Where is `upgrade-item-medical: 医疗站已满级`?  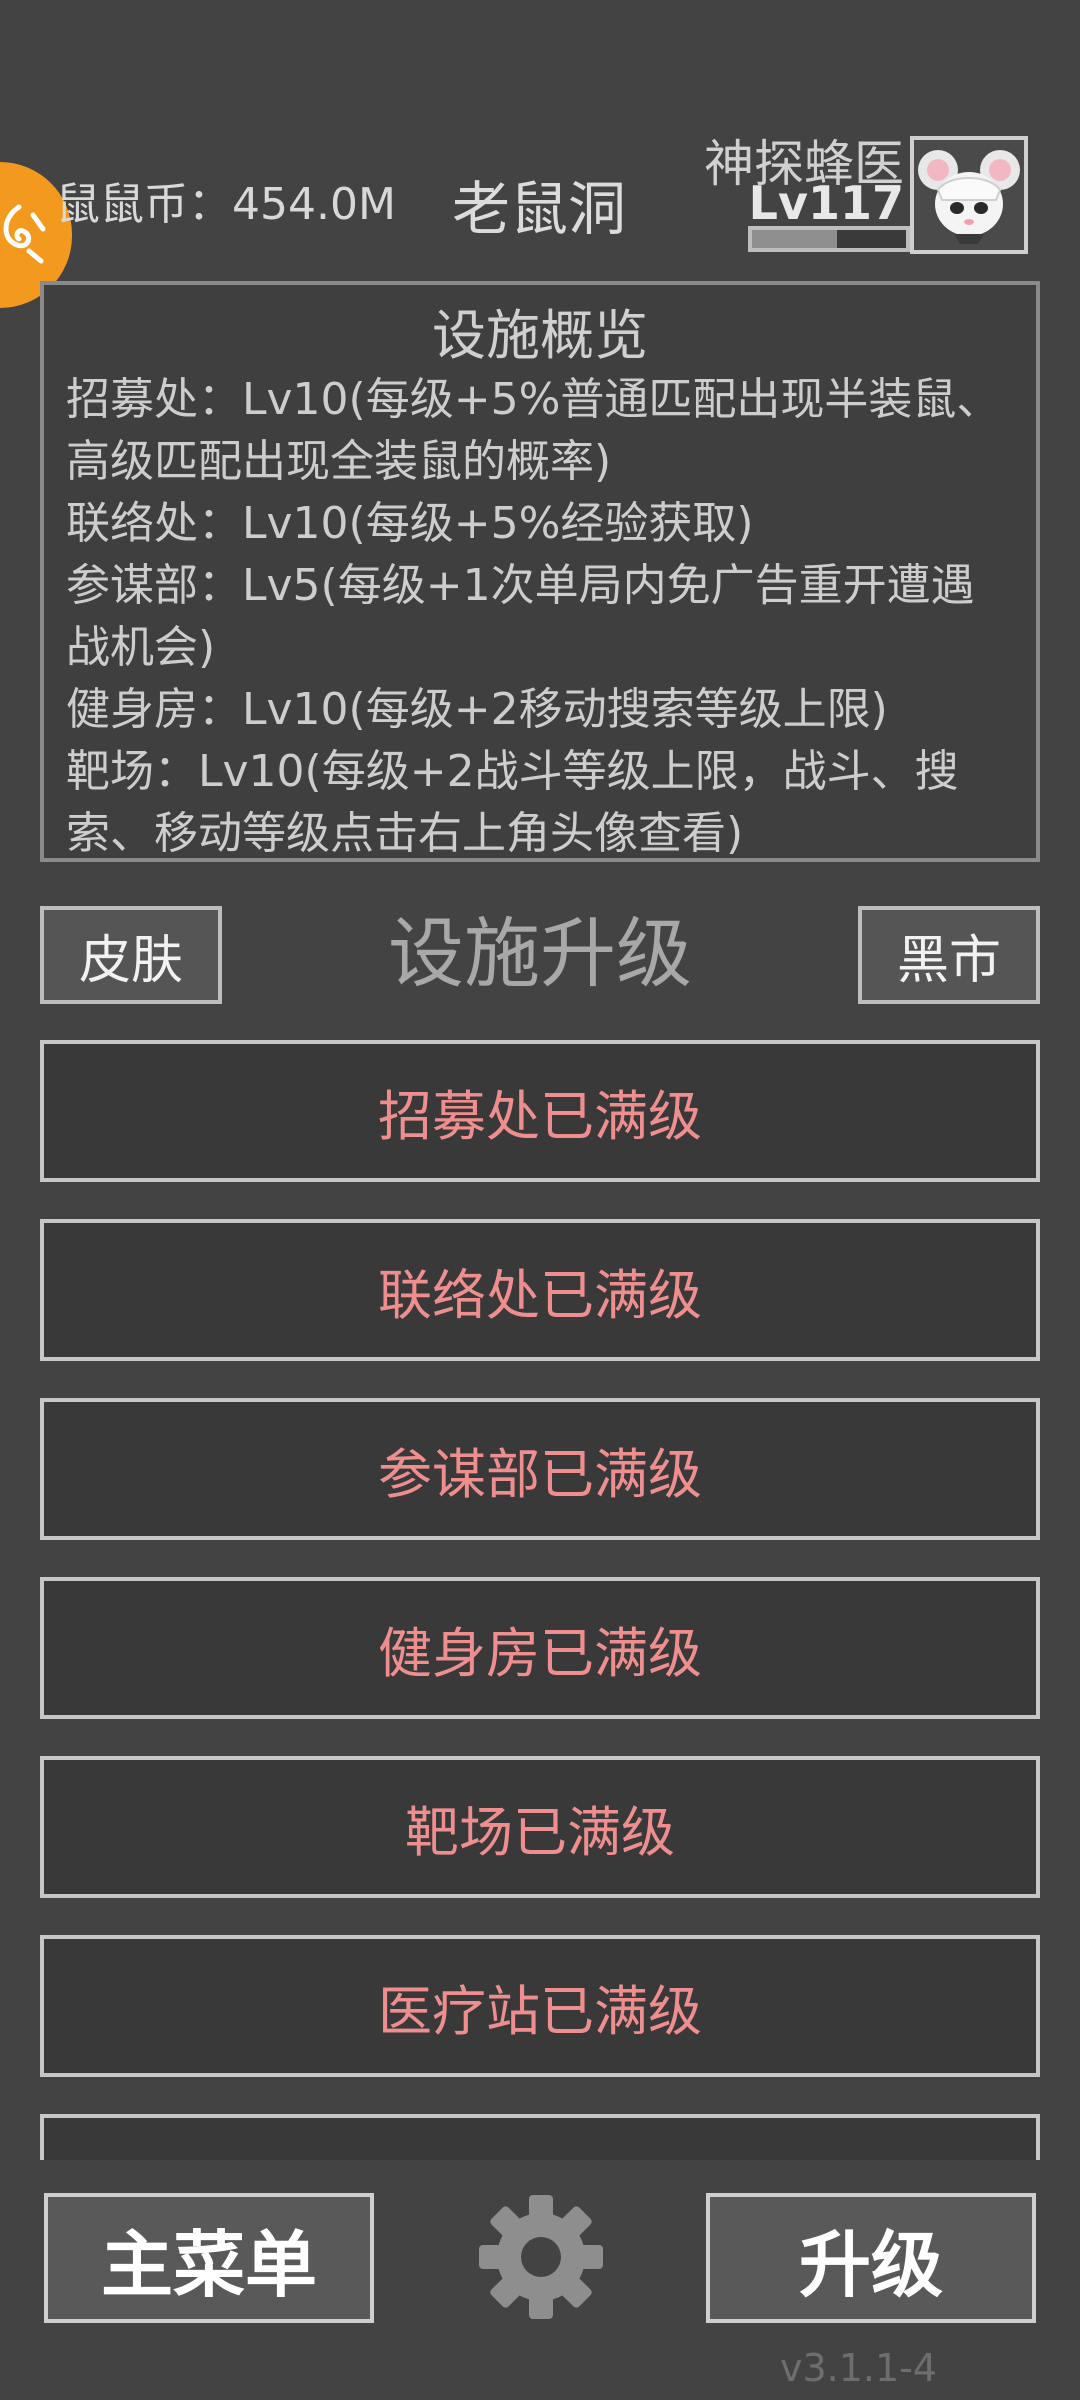 upgrade-item-medical: 医疗站已满级 is located at coordinates (540, 2006).